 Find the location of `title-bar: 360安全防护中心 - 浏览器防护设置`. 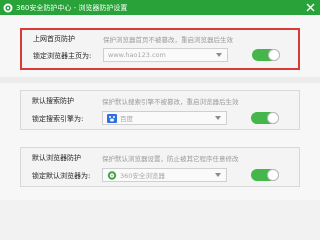

title-bar: 360安全防护中心 - 浏览器防护设置 is located at coordinates (160, 7).